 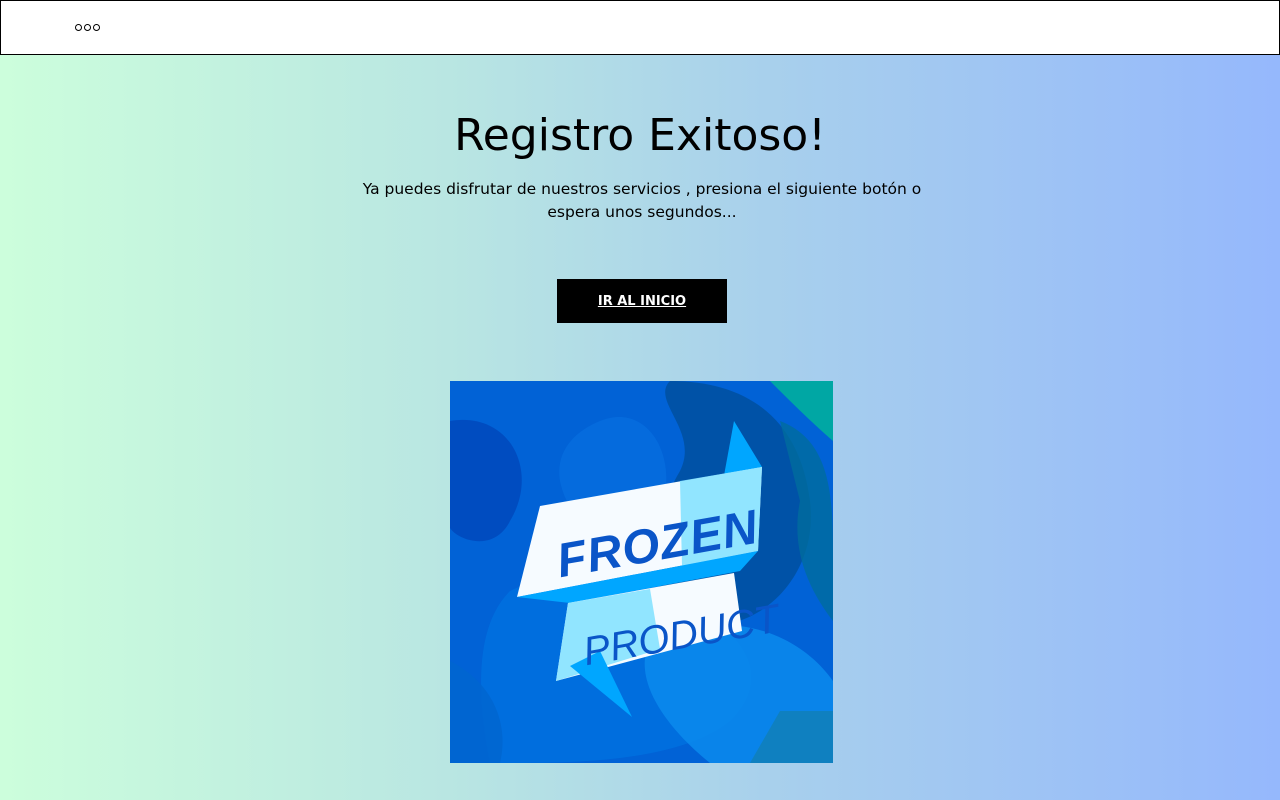 I want to click on go-home-button: IR AL INICIO, so click(x=642, y=301).